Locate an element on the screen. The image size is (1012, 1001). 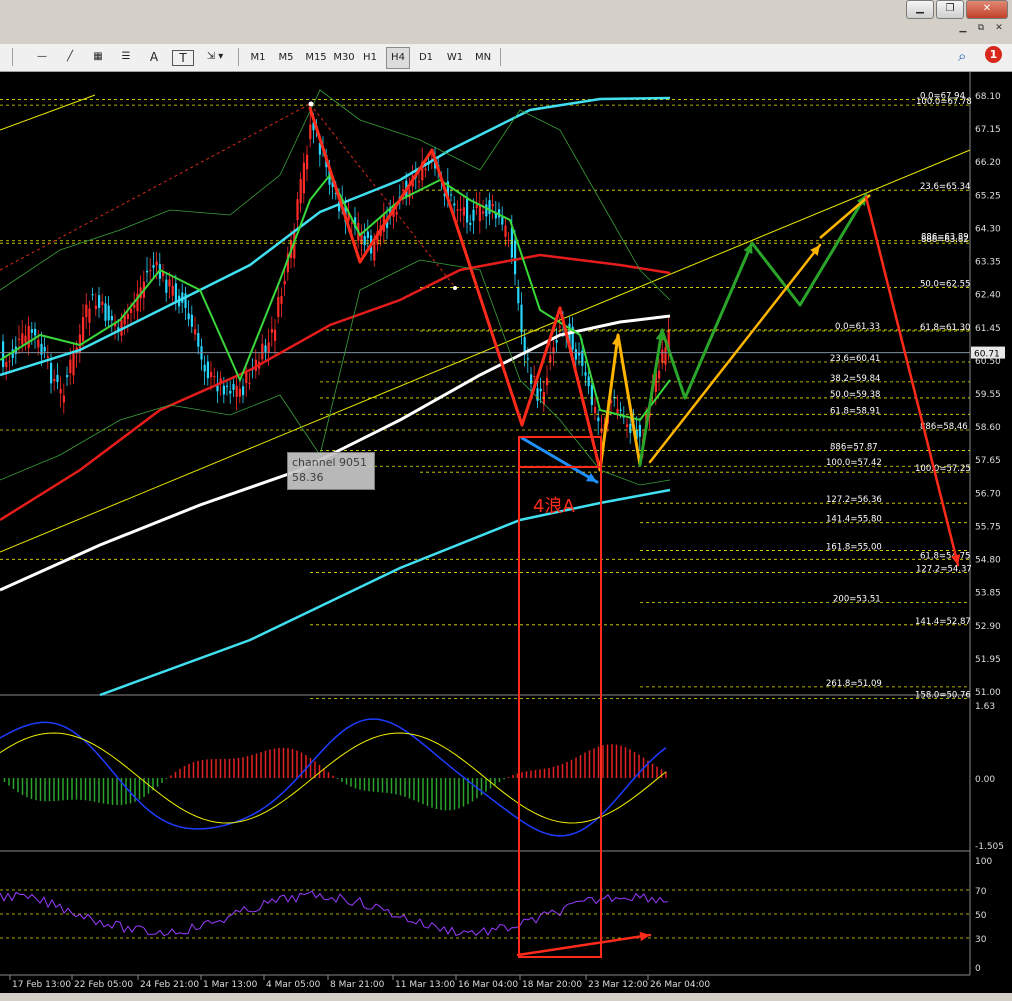
fib-level-label: 100.0=57.42 is located at coordinates (854, 463).